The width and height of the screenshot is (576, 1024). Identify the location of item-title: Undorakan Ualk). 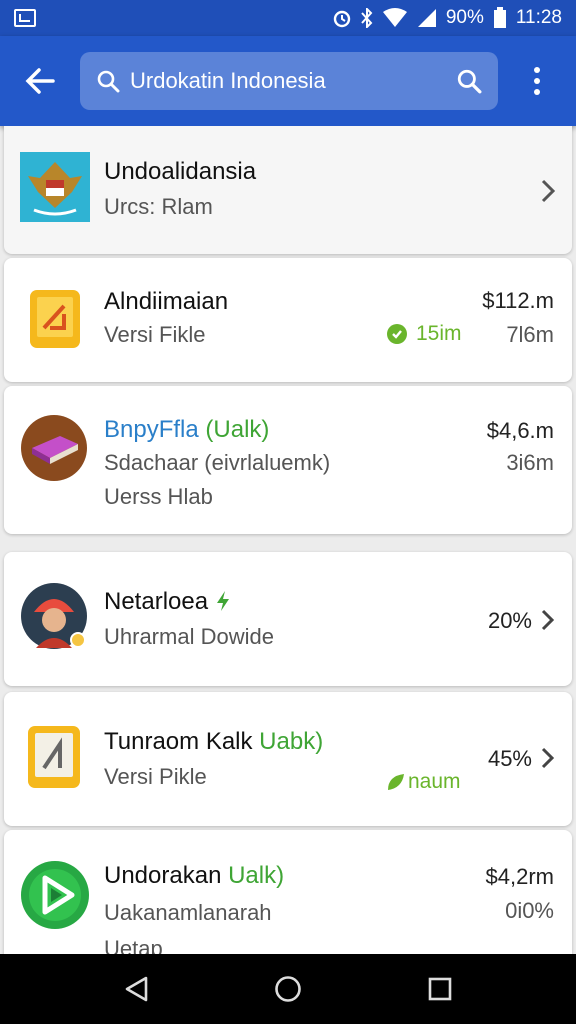
(194, 875).